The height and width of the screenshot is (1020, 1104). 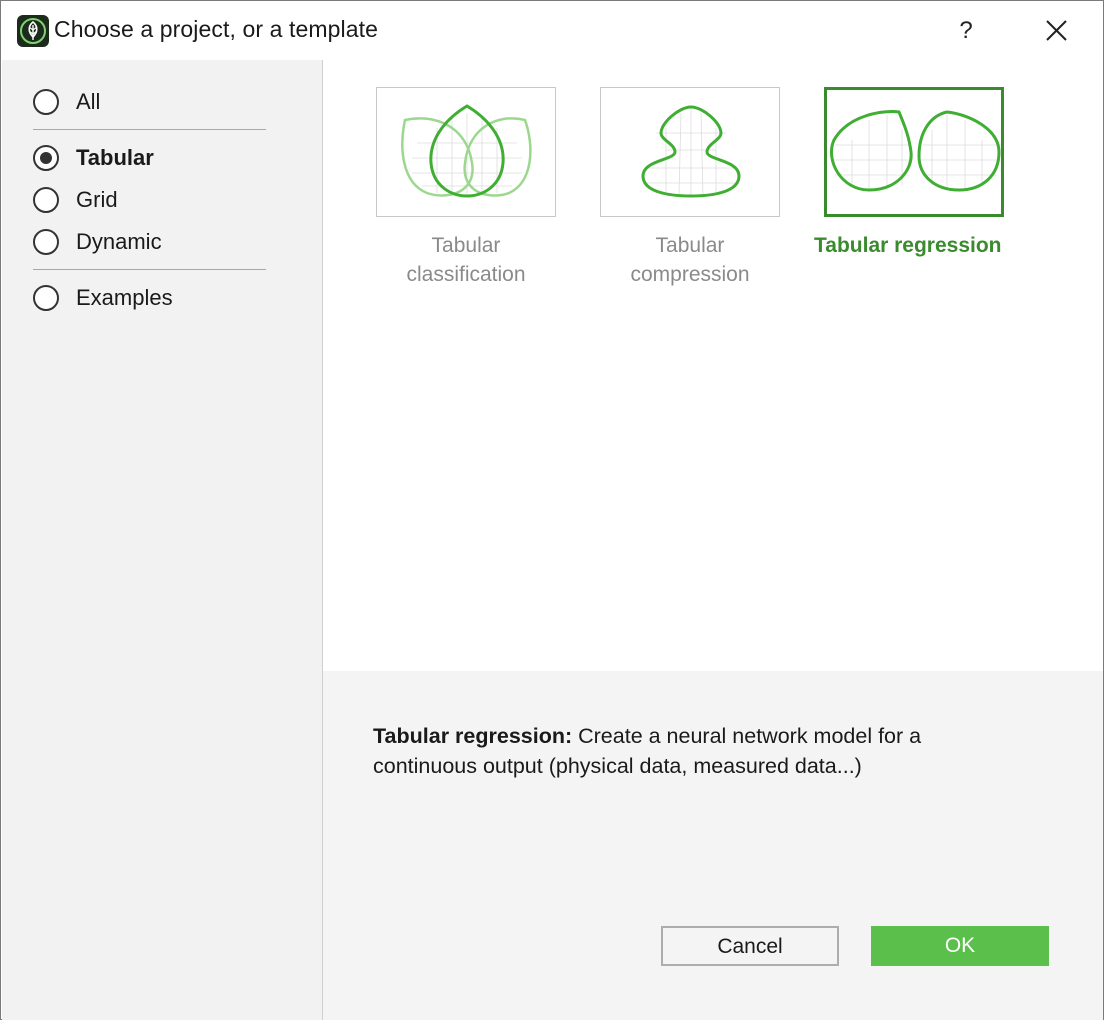 I want to click on radio-examples: Examples, so click(x=103, y=298).